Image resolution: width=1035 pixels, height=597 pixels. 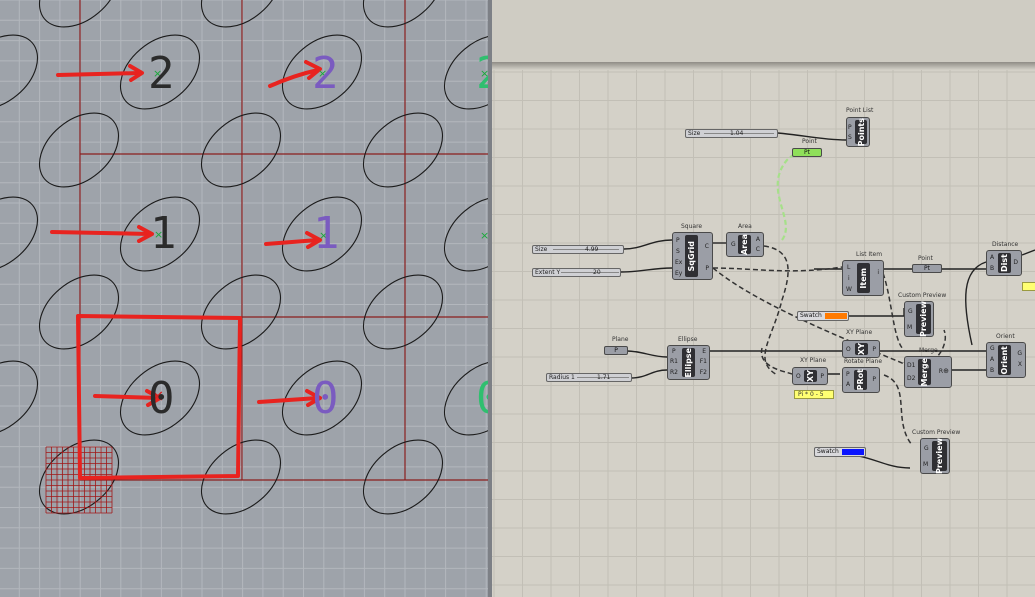 What do you see at coordinates (840, 452) in the screenshot?
I see `swatch-blue: Swatch` at bounding box center [840, 452].